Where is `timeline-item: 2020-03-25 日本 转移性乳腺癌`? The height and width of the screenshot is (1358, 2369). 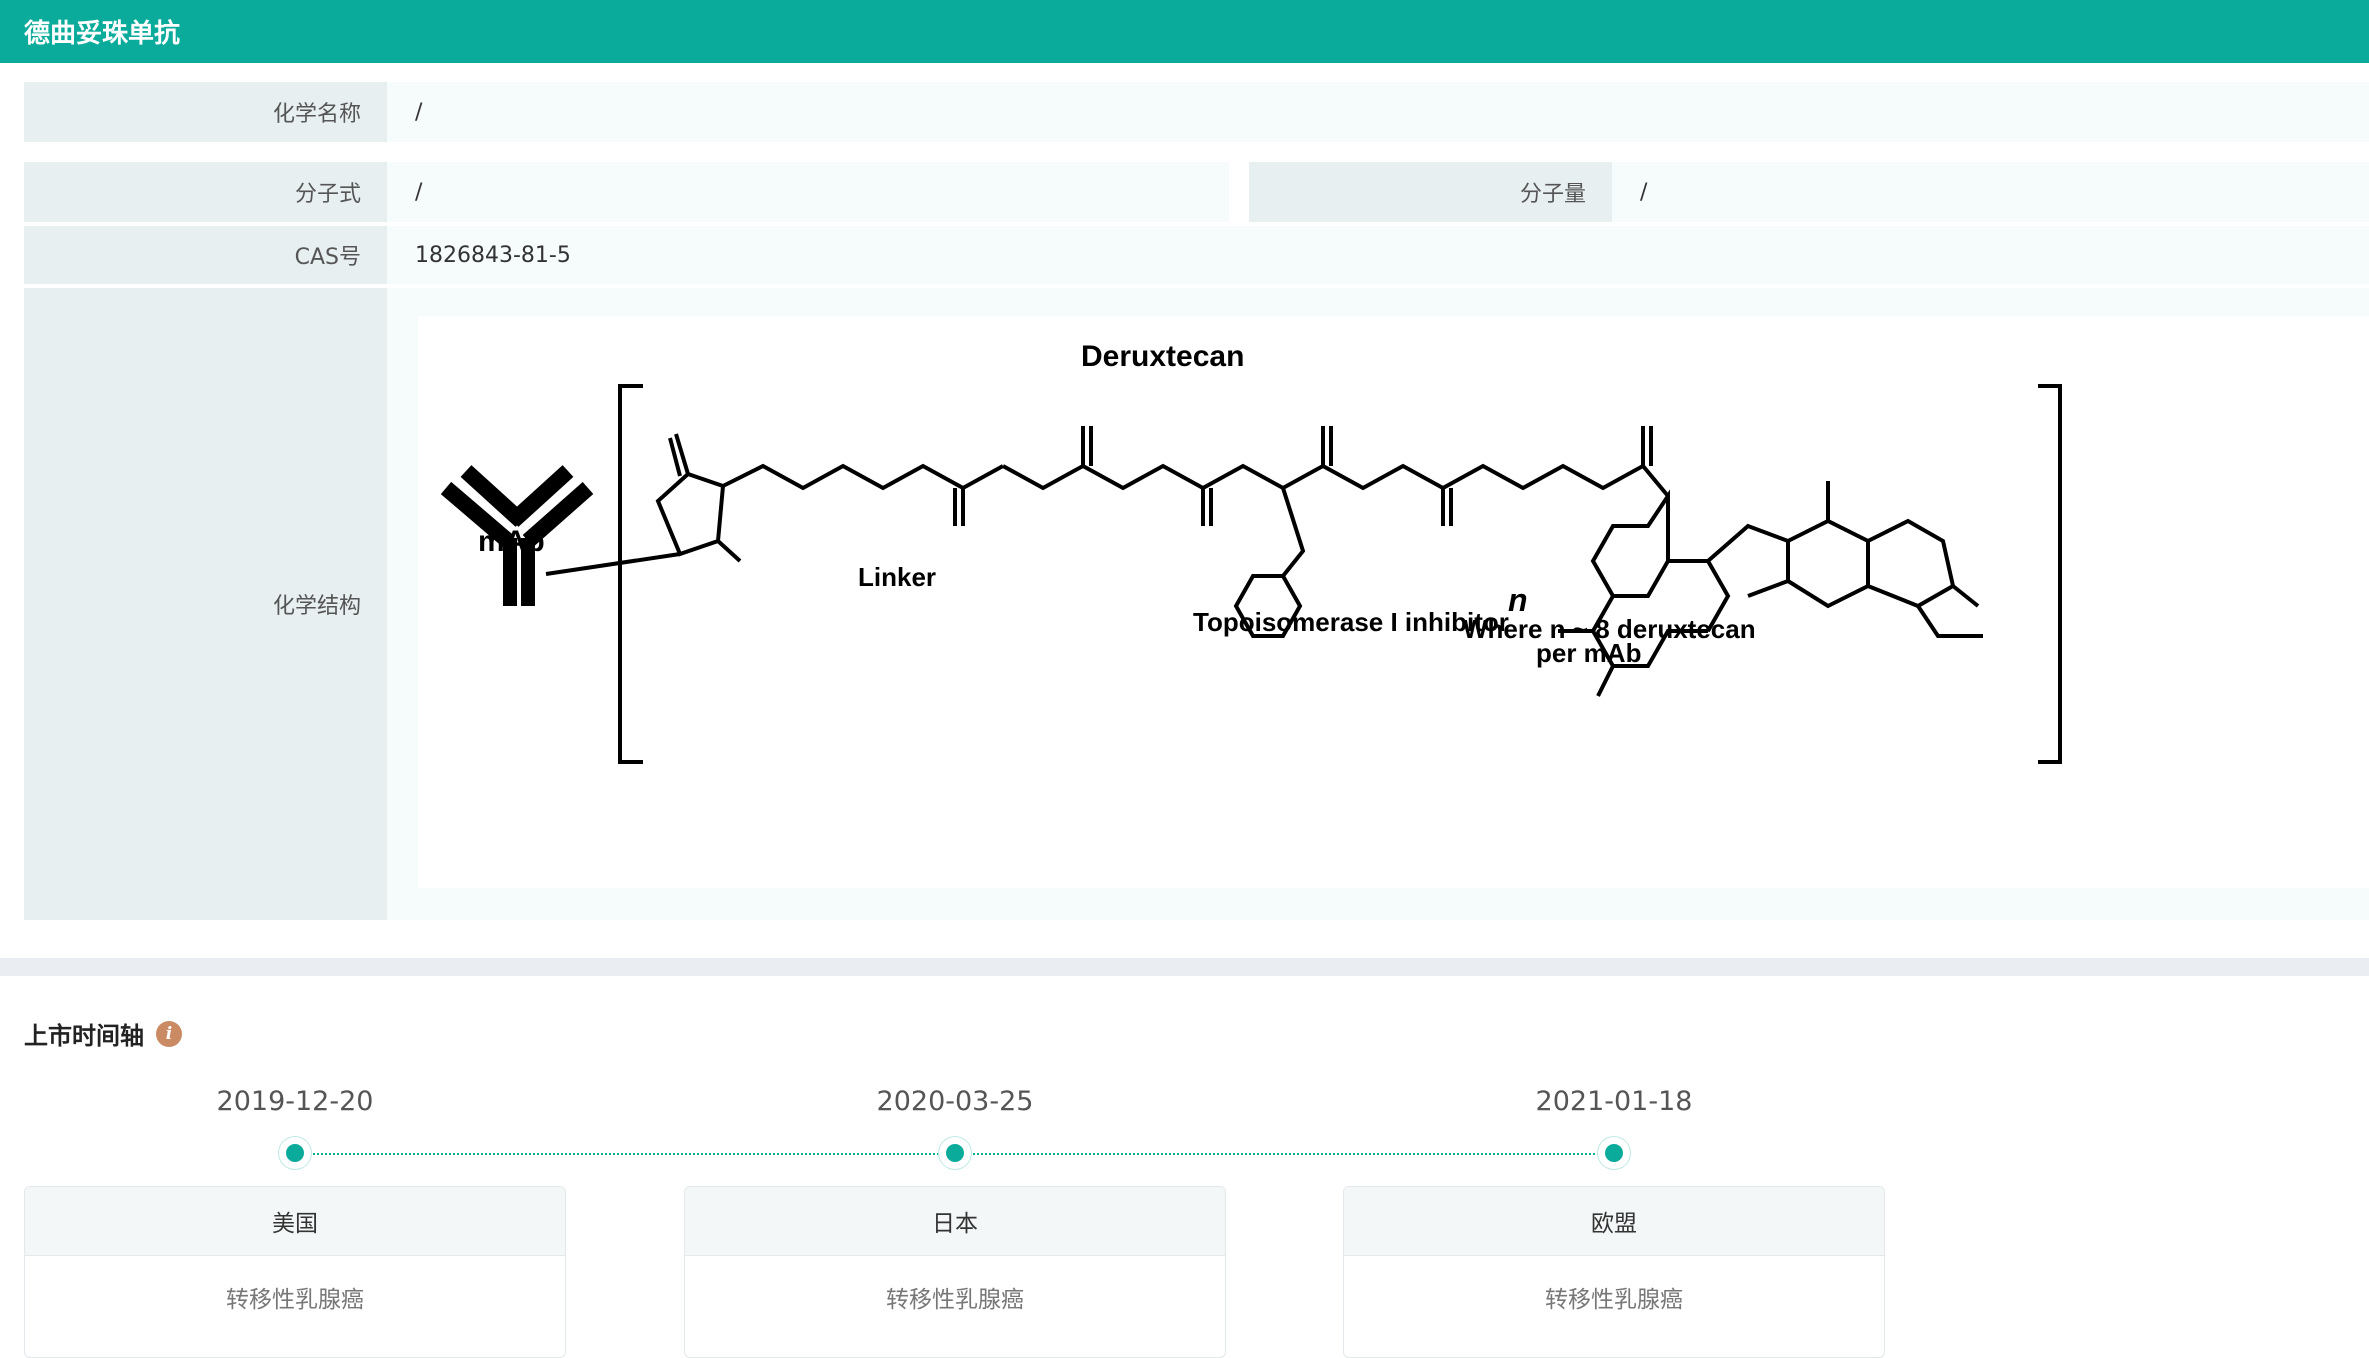 timeline-item: 2020-03-25 日本 转移性乳腺癌 is located at coordinates (955, 1220).